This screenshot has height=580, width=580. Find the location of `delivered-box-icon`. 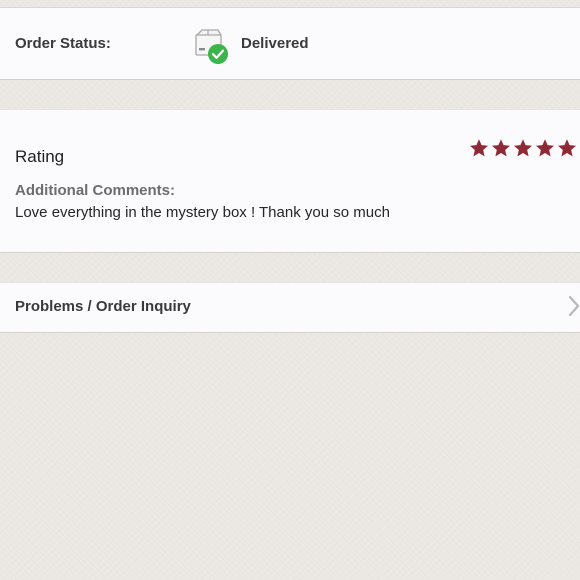

delivered-box-icon is located at coordinates (211, 46).